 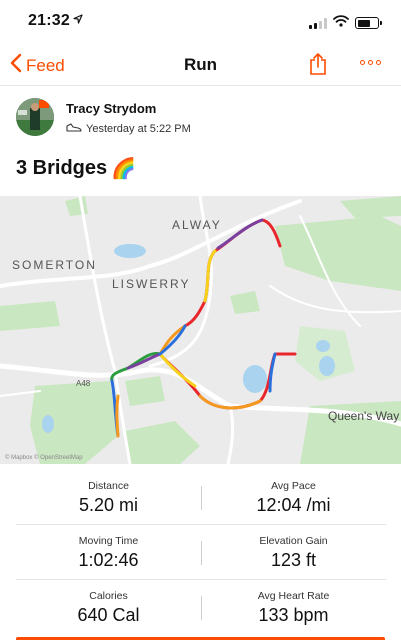 What do you see at coordinates (54, 265) in the screenshot?
I see `map-label-somerton: SOMERTON` at bounding box center [54, 265].